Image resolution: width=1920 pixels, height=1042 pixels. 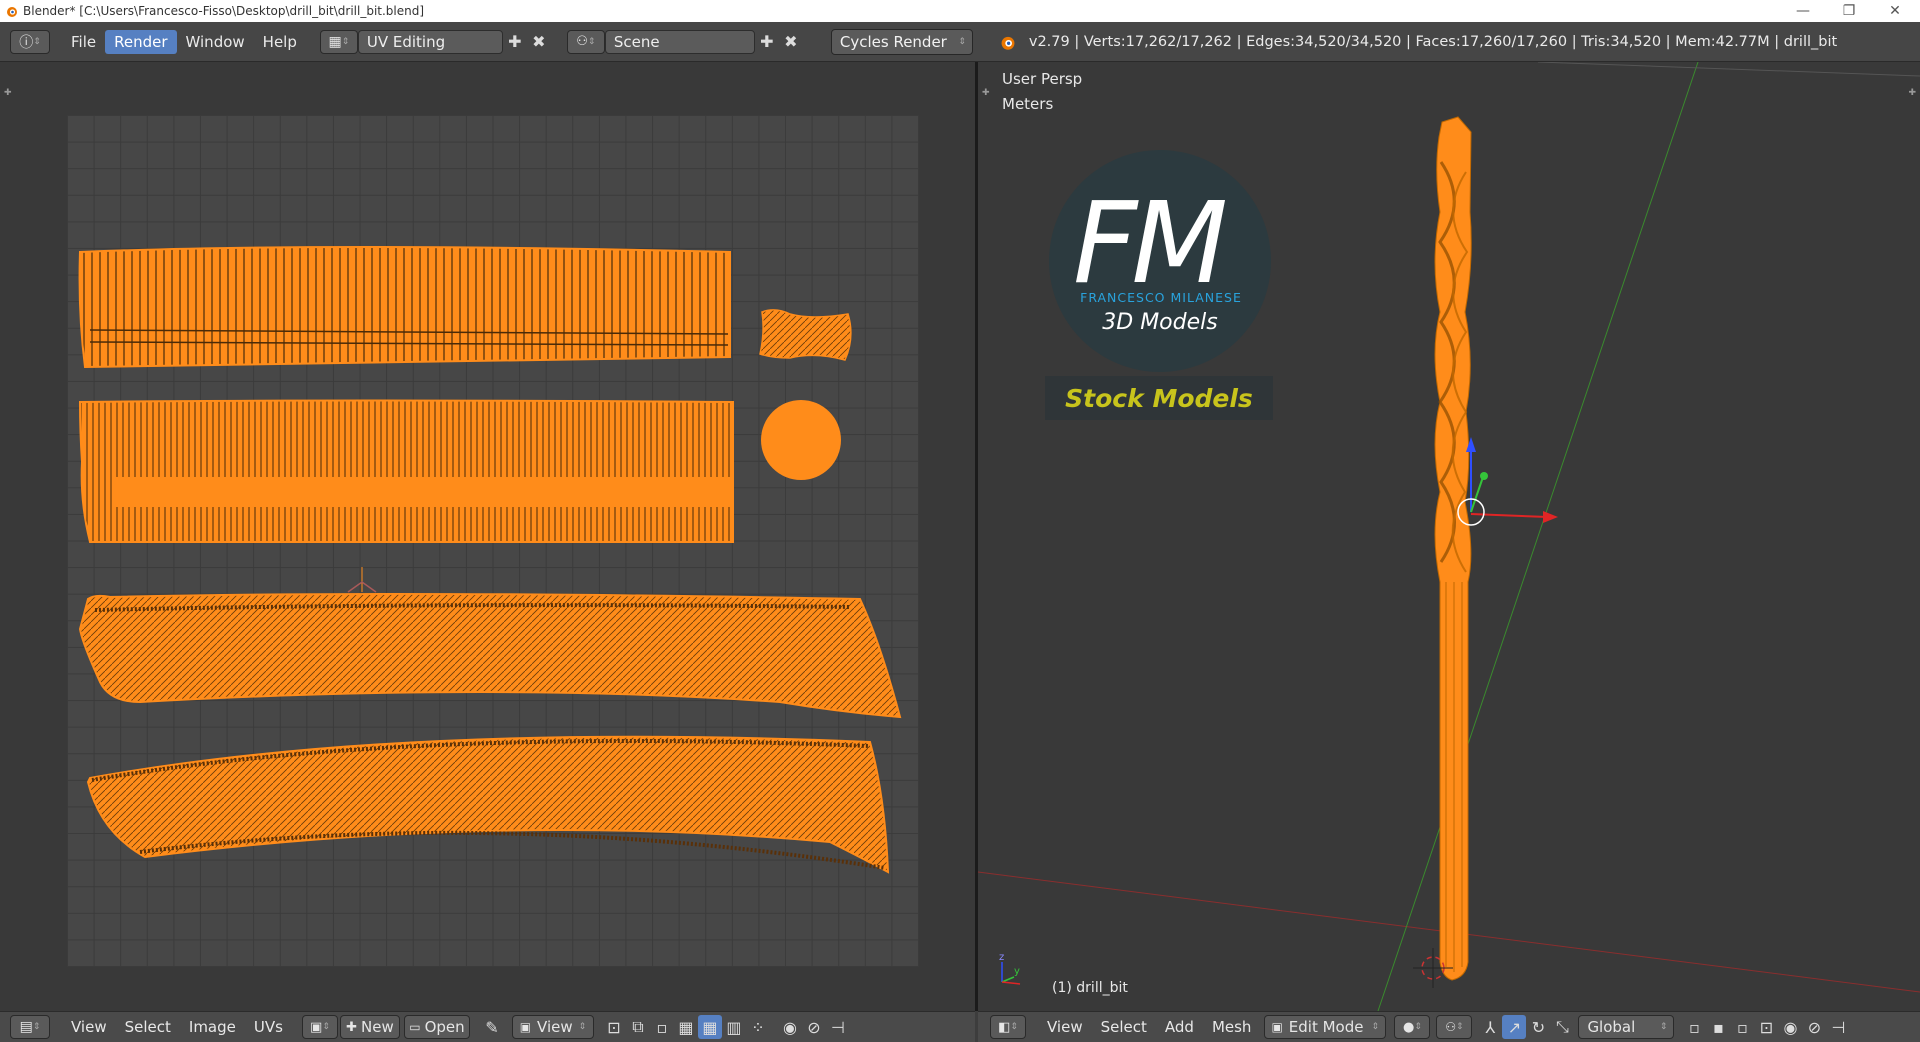 I want to click on edit-mode-icon: ▣, so click(x=1277, y=1027).